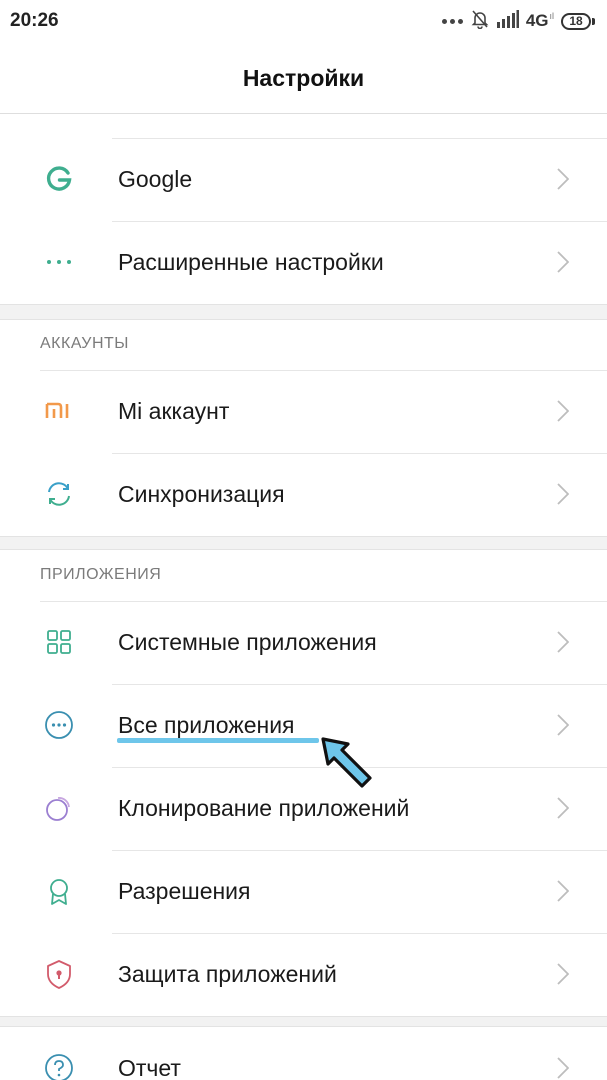 The height and width of the screenshot is (1080, 607). Describe the element at coordinates (174, 411) in the screenshot. I see `settings-item-label: Mi аккаунт` at that location.